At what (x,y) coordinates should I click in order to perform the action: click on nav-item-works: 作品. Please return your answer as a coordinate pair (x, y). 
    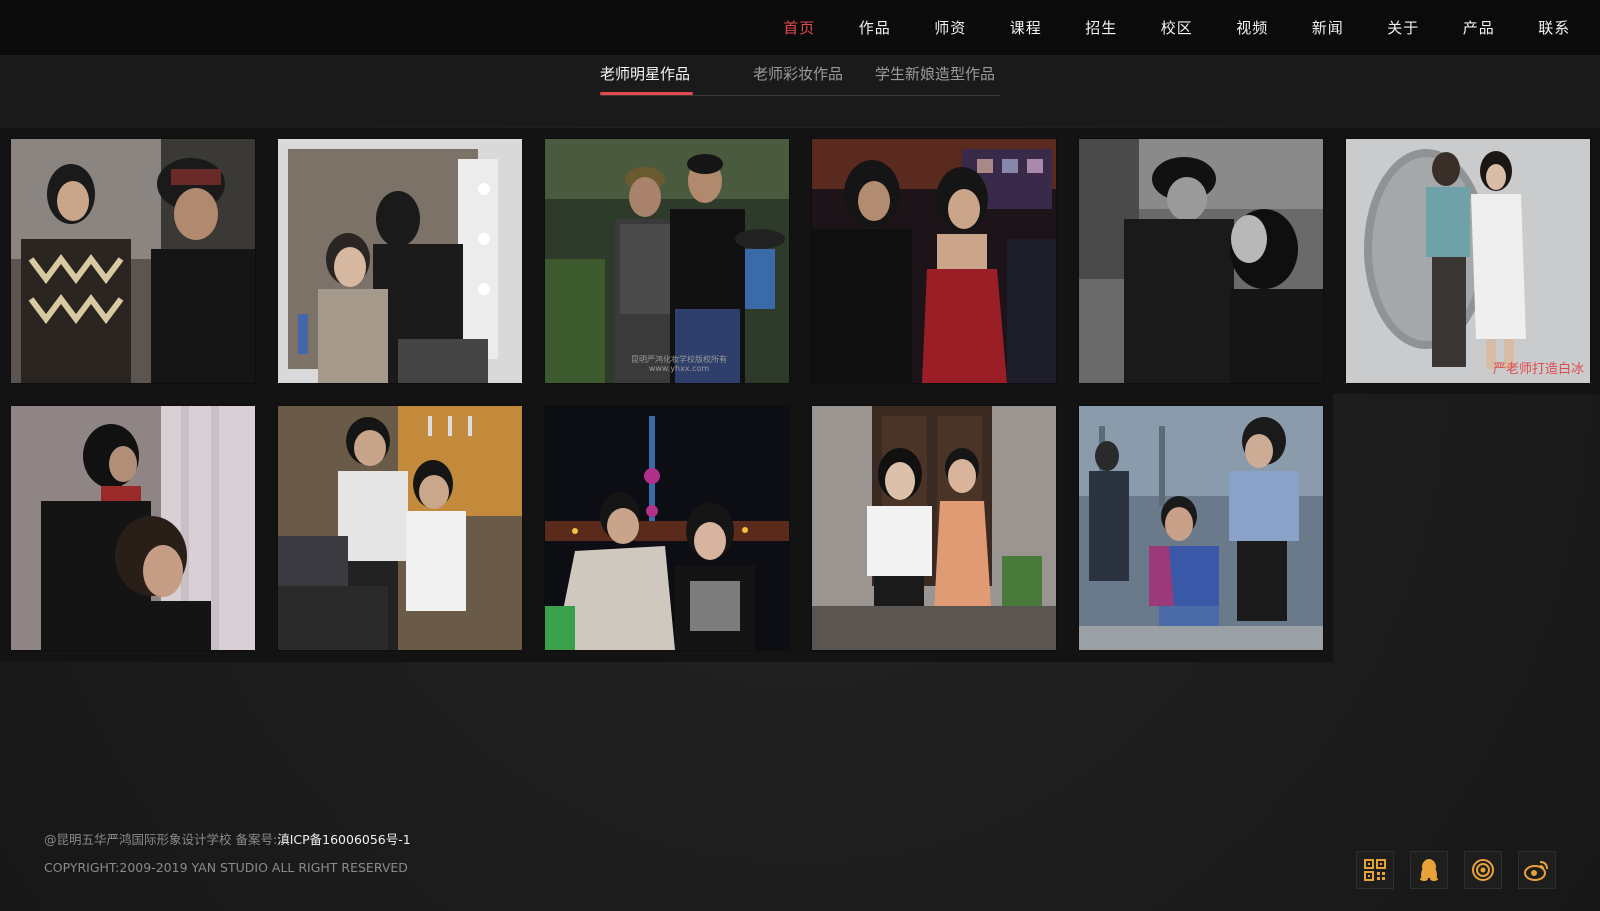
    Looking at the image, I should click on (875, 27).